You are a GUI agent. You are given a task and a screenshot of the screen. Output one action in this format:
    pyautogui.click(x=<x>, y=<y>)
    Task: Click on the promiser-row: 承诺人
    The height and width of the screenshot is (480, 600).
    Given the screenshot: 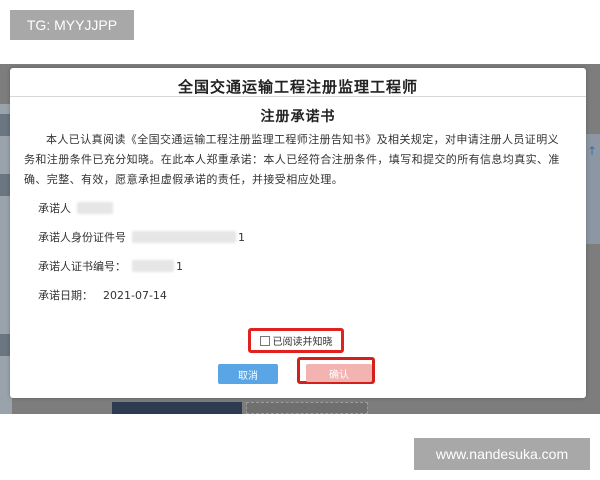 What is the action you would take?
    pyautogui.click(x=75, y=208)
    